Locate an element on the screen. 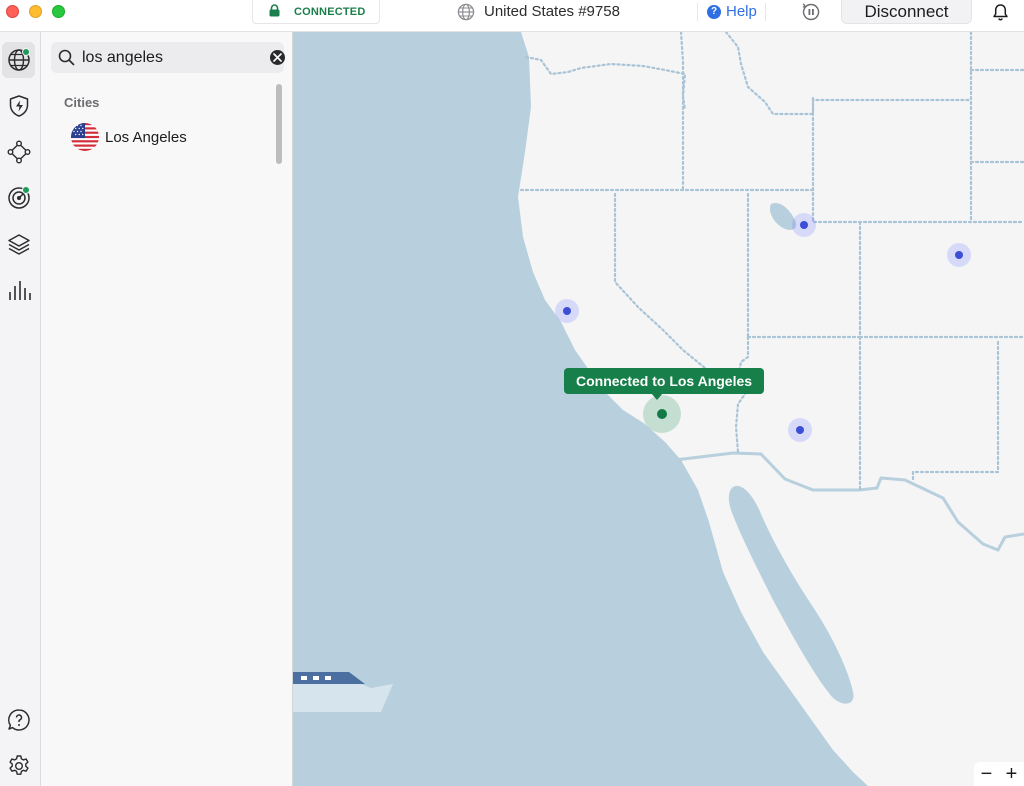 This screenshot has width=1024, height=786. nav-threat-protection is located at coordinates (18, 106).